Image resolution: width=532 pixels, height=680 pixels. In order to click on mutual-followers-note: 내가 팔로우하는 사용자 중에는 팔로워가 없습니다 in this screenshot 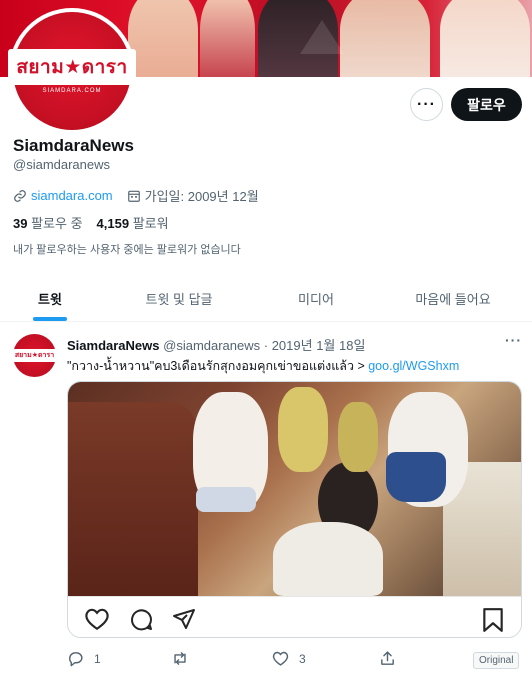, I will do `click(127, 250)`.